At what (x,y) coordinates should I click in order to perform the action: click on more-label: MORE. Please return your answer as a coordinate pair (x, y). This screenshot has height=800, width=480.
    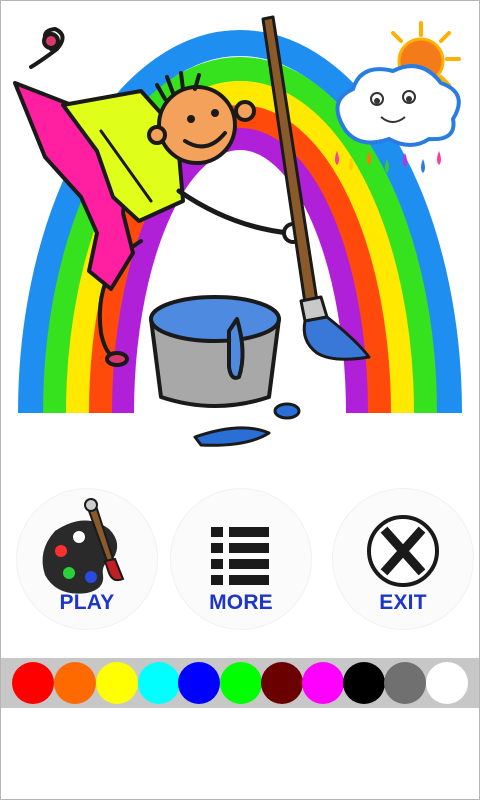
    Looking at the image, I should click on (241, 602).